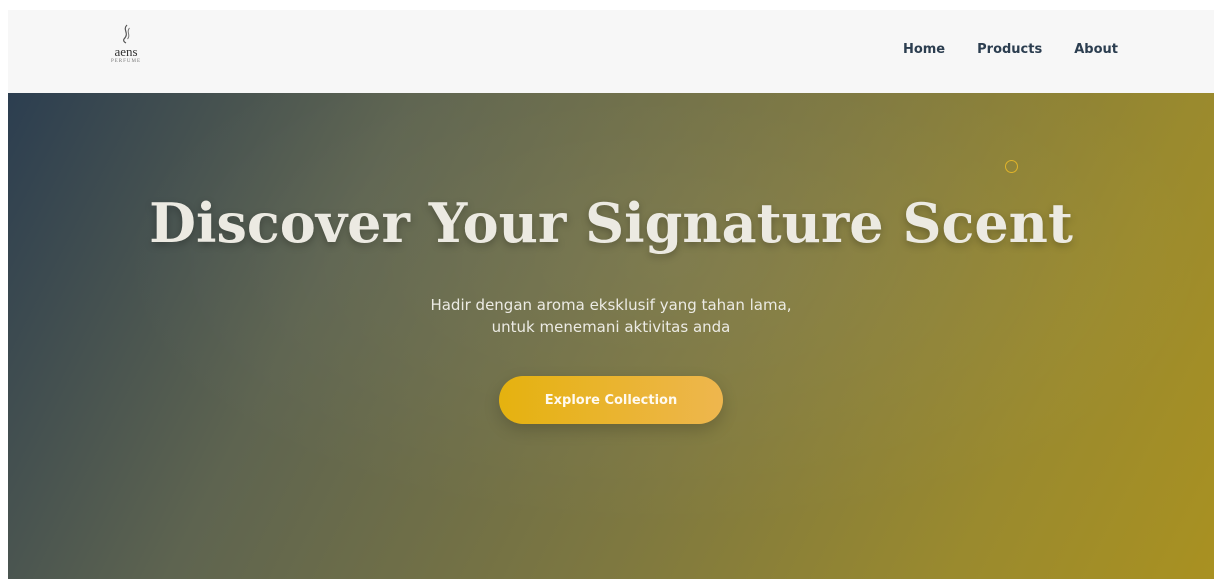  I want to click on nav-products-link: Products, so click(1009, 50).